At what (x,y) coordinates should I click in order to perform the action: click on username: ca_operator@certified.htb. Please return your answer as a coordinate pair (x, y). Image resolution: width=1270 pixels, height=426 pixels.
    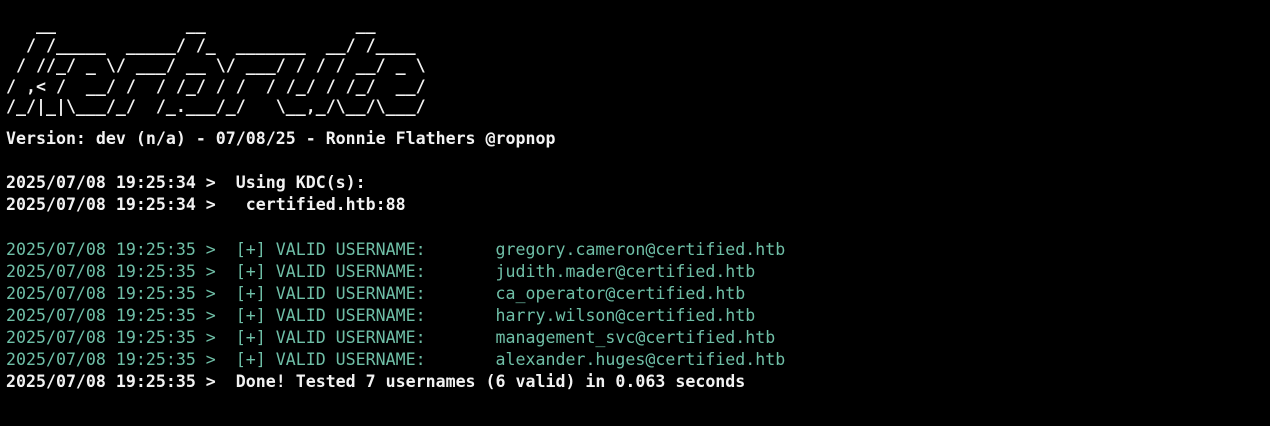
    Looking at the image, I should click on (620, 293).